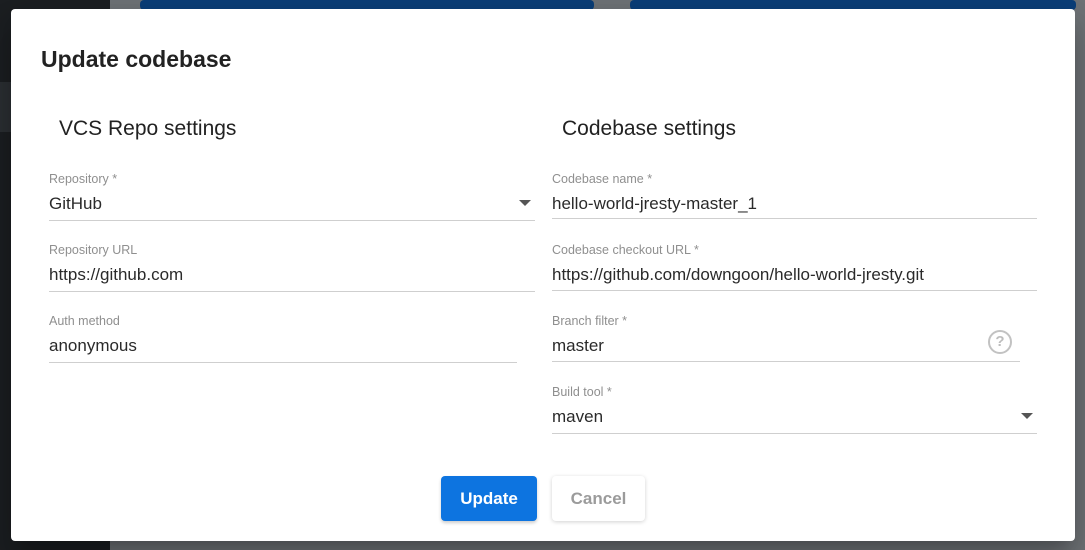 This screenshot has width=1085, height=550. What do you see at coordinates (84, 321) in the screenshot?
I see `auth-method-label: Auth method` at bounding box center [84, 321].